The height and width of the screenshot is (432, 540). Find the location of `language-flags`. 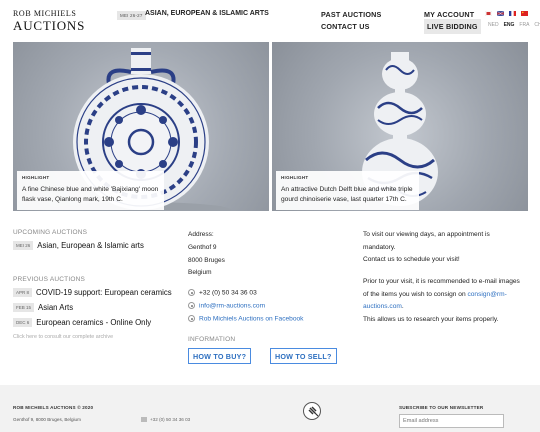

language-flags is located at coordinates (512, 14).